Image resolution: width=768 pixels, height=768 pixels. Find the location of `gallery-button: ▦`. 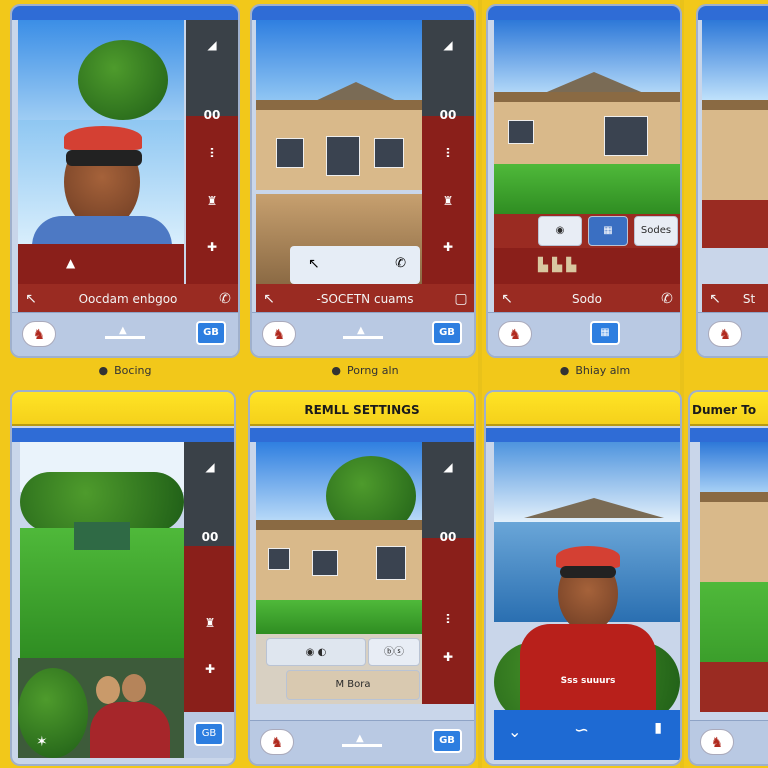

gallery-button: ▦ is located at coordinates (605, 333).